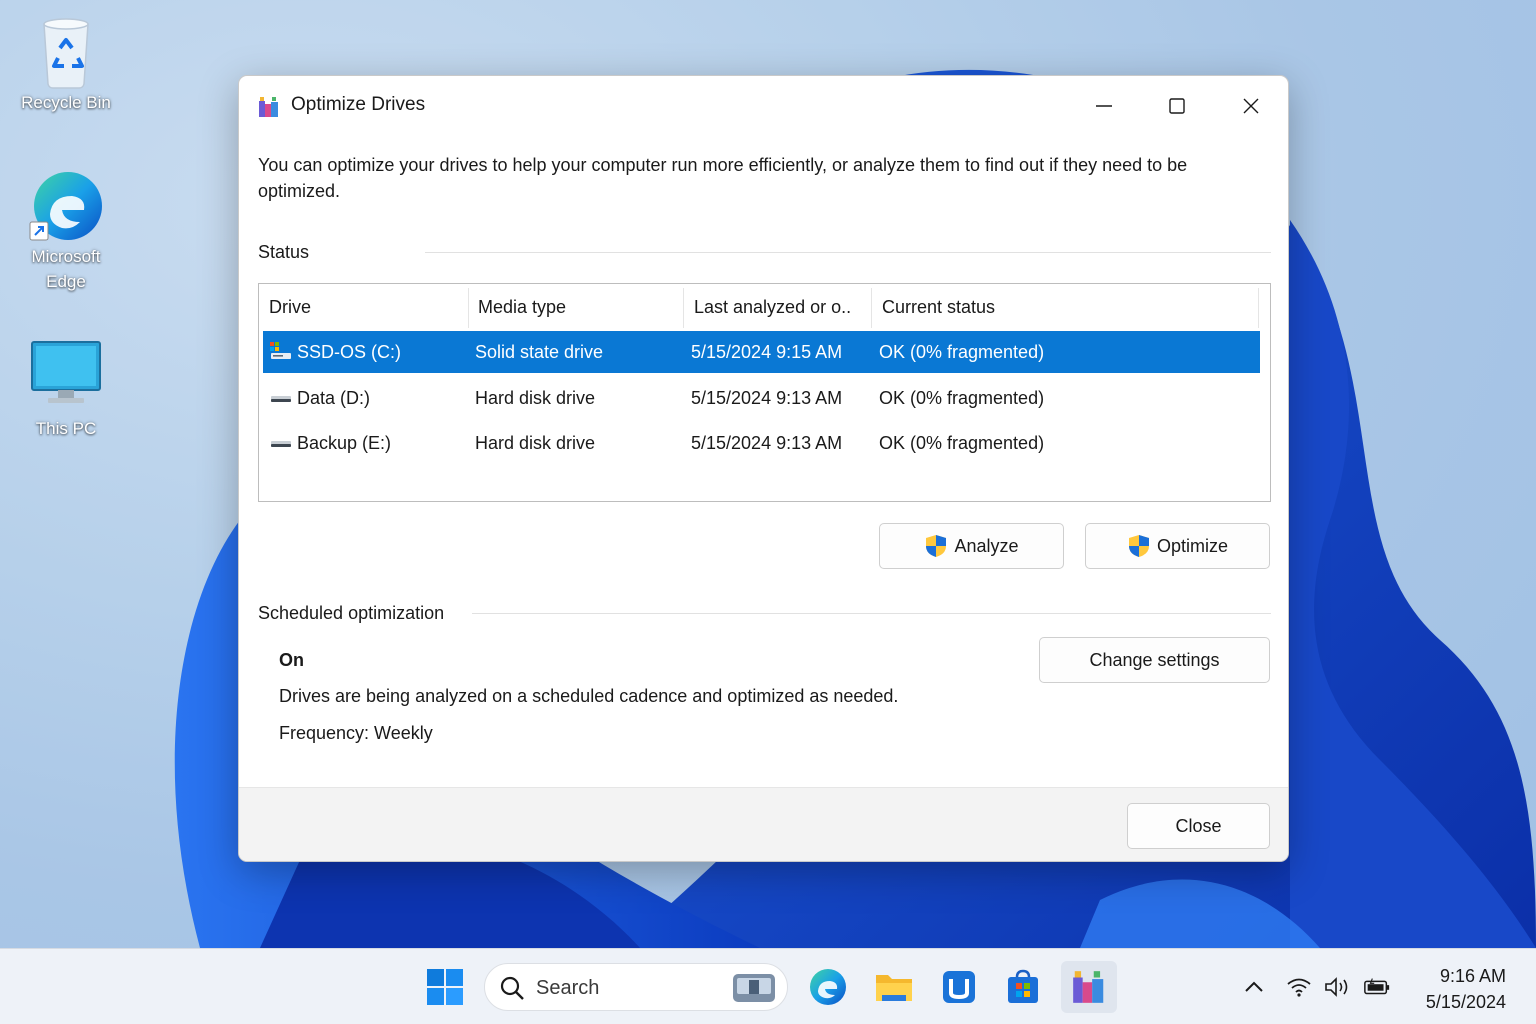 The height and width of the screenshot is (1024, 1536). I want to click on desktop-icon-this-pc: This PC, so click(66, 390).